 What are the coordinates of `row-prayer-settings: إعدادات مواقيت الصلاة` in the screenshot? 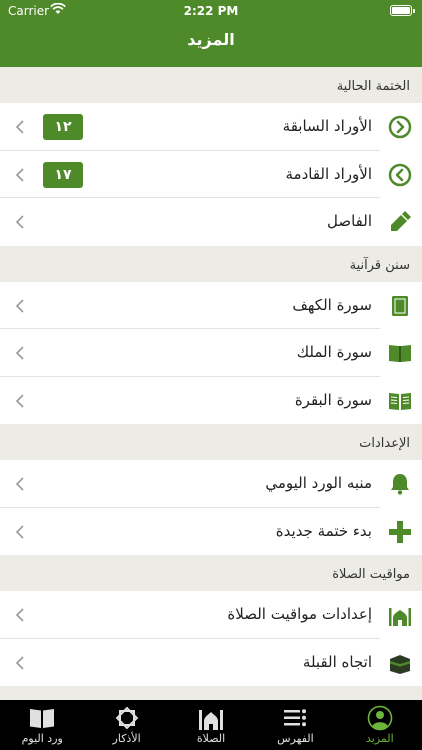 It's located at (211, 615).